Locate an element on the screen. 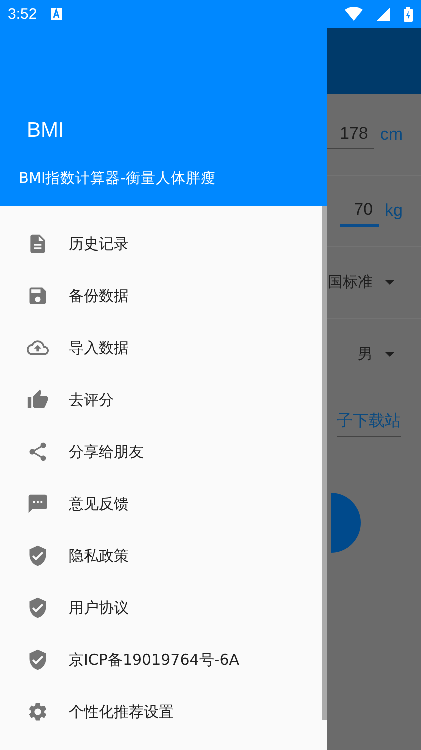 This screenshot has height=750, width=421. chat-bubble-icon is located at coordinates (38, 504).